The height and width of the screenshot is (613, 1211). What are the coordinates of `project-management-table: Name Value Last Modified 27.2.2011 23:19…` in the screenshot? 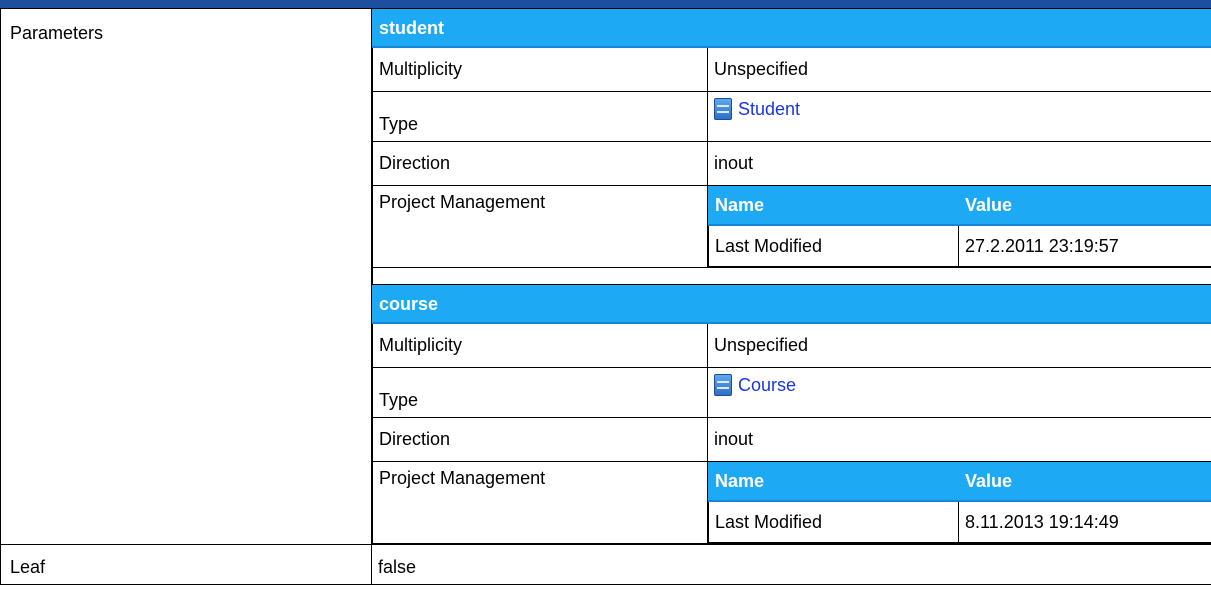 It's located at (959, 226).